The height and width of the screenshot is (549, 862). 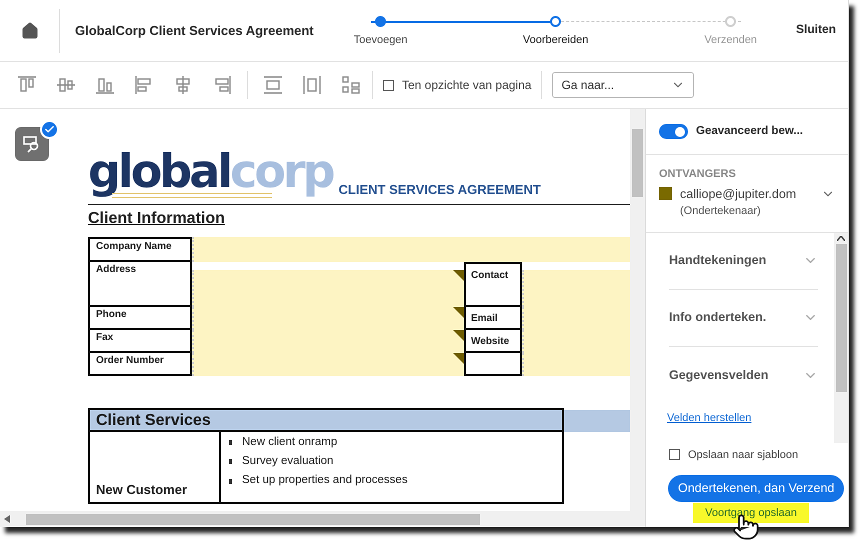 What do you see at coordinates (555, 40) in the screenshot?
I see `step-label: Voorbereiden` at bounding box center [555, 40].